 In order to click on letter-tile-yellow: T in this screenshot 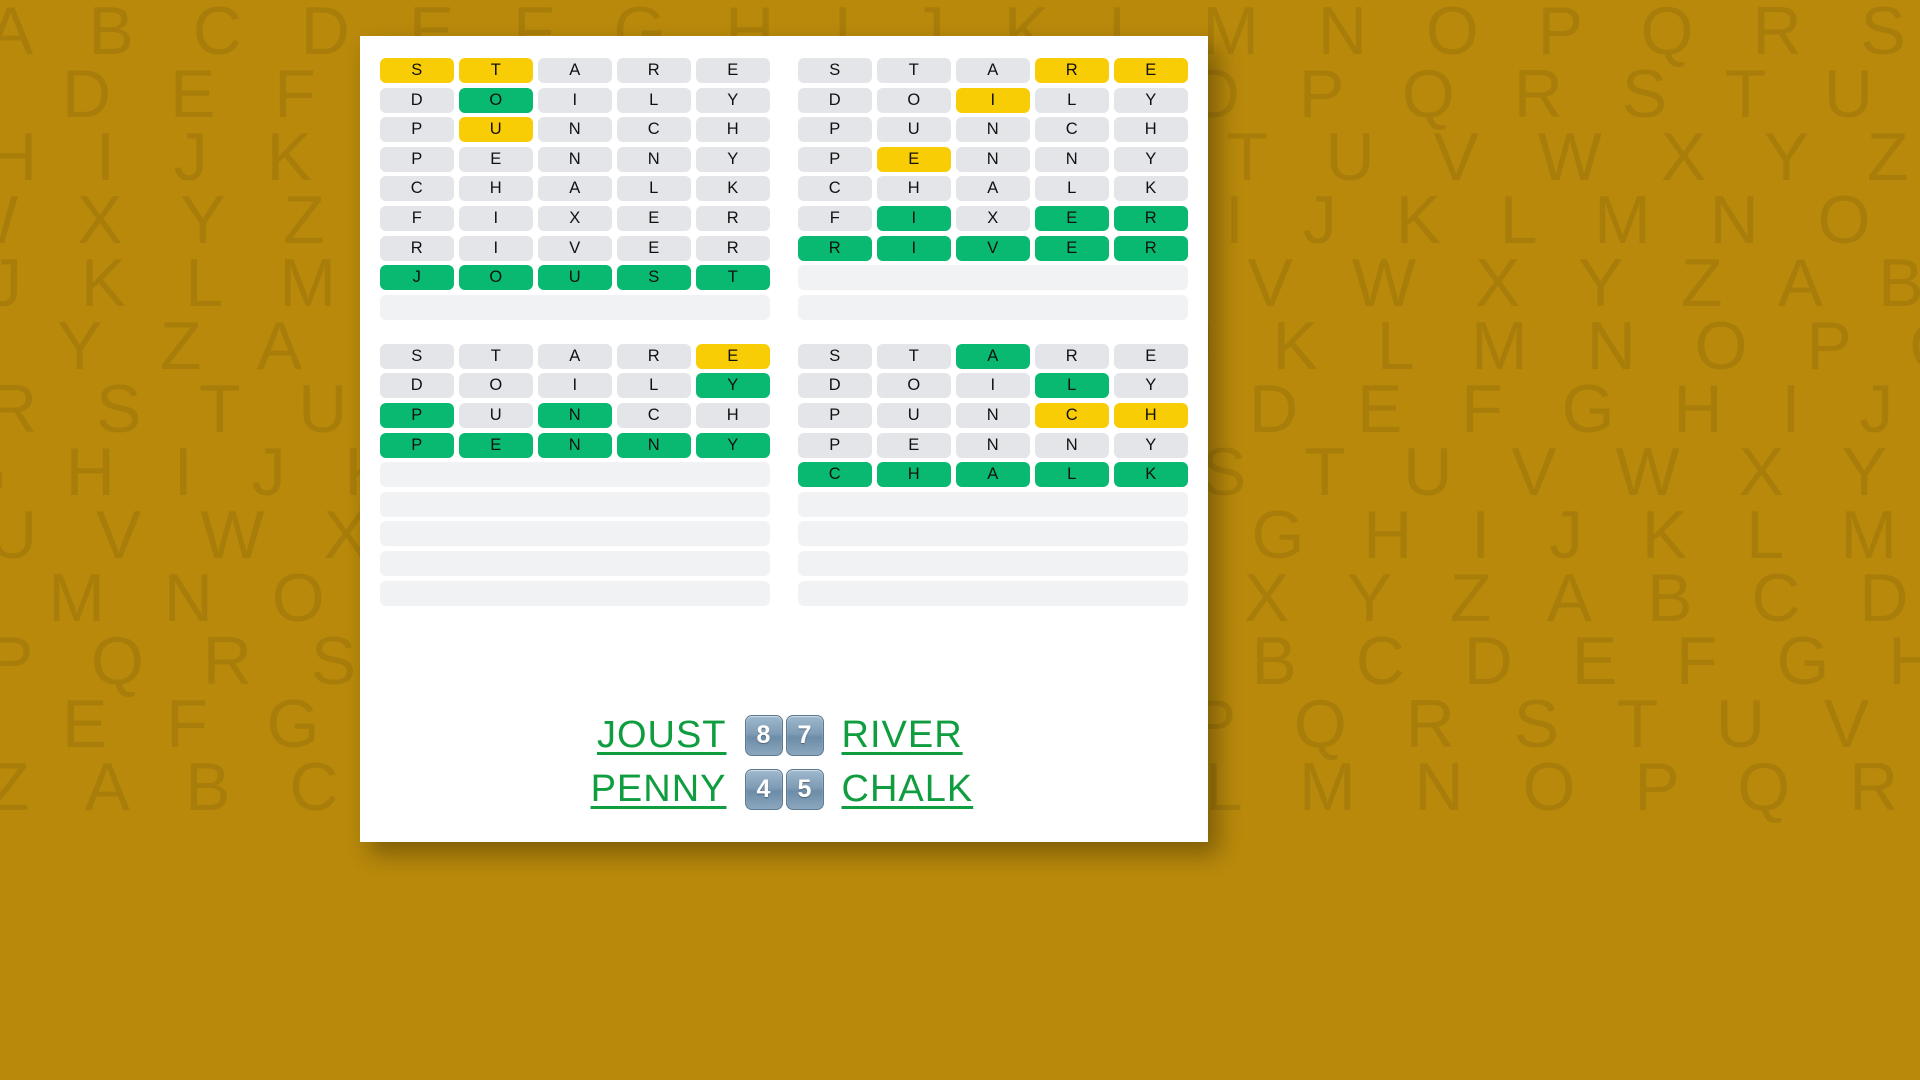, I will do `click(496, 70)`.